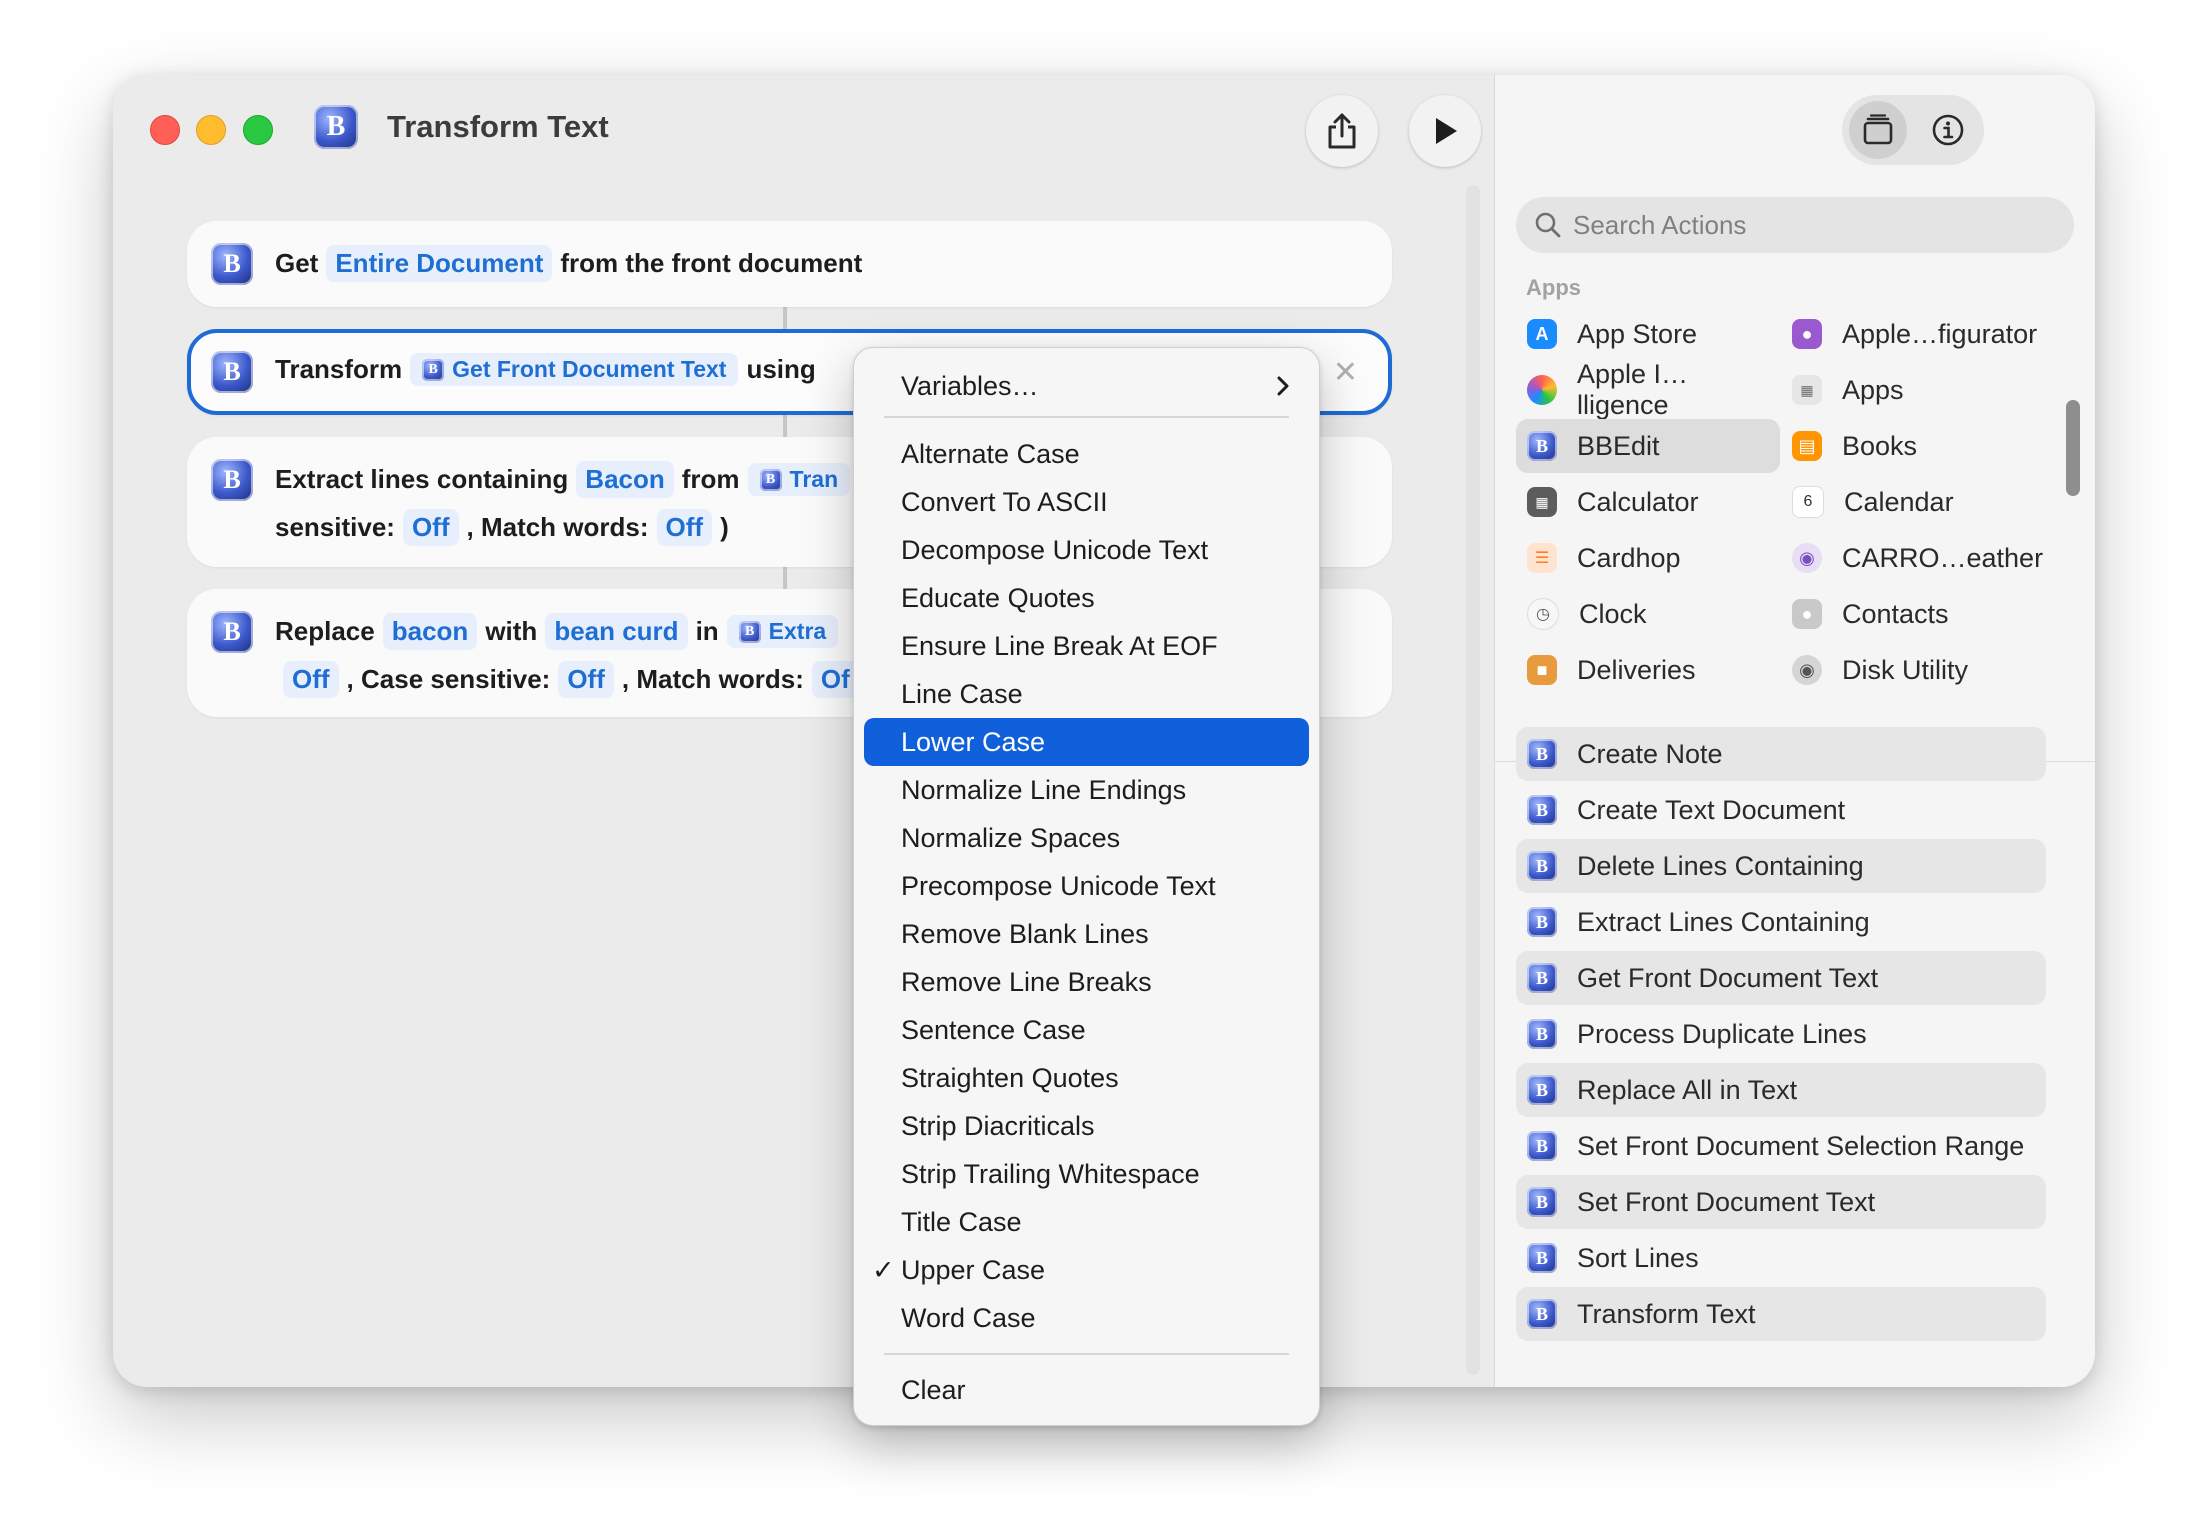  Describe the element at coordinates (1086, 1270) in the screenshot. I see `menu-item-upper-case: ✓ Upper Case` at that location.